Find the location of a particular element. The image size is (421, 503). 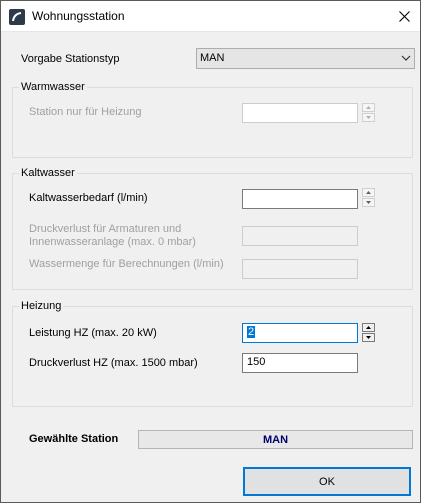

leistung-hz-value: 2 is located at coordinates (251, 332).